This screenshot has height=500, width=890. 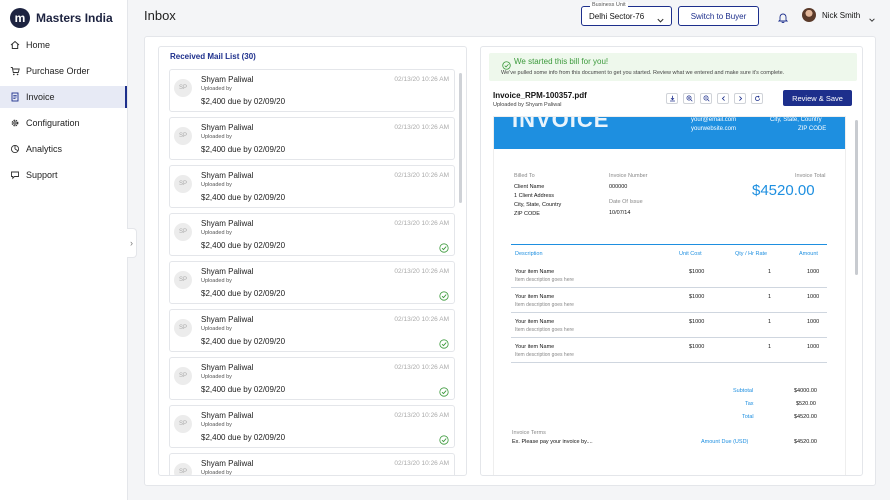 I want to click on review-save-button: Review & Save, so click(x=817, y=98).